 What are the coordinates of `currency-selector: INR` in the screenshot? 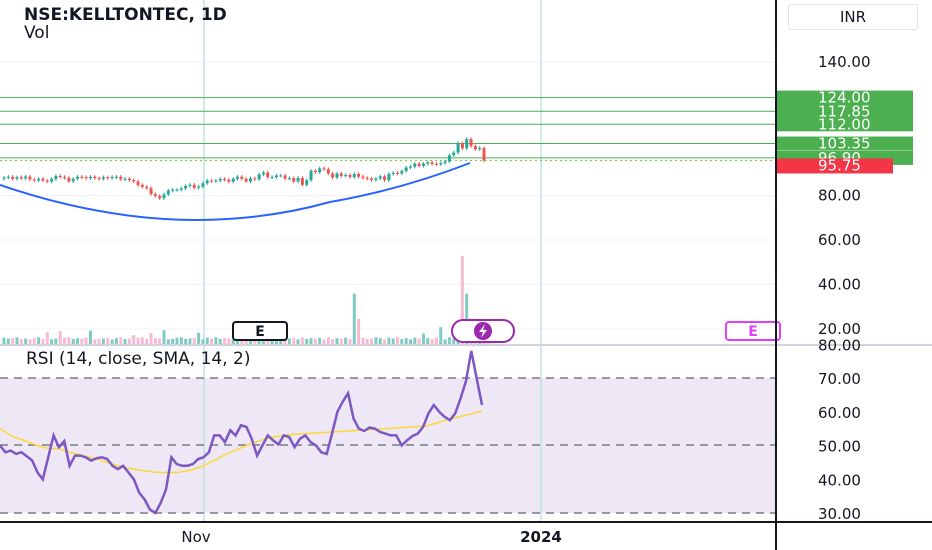 It's located at (853, 17).